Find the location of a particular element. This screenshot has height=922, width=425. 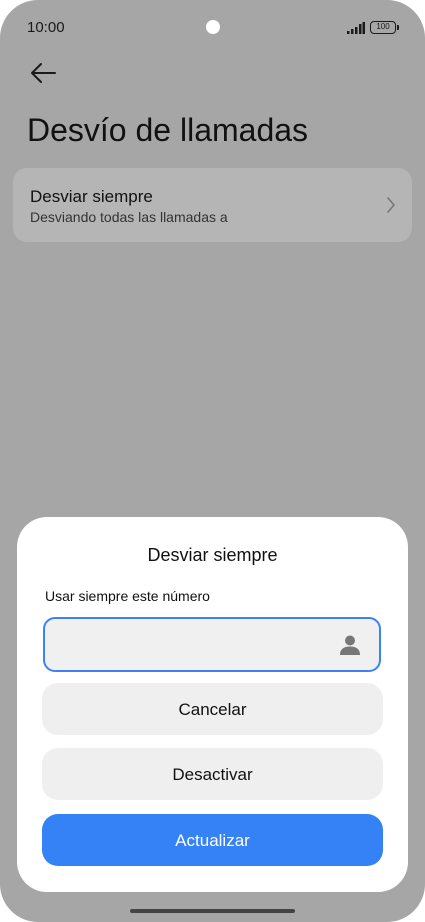

dialog-title: Desviar siempre is located at coordinates (212, 555).